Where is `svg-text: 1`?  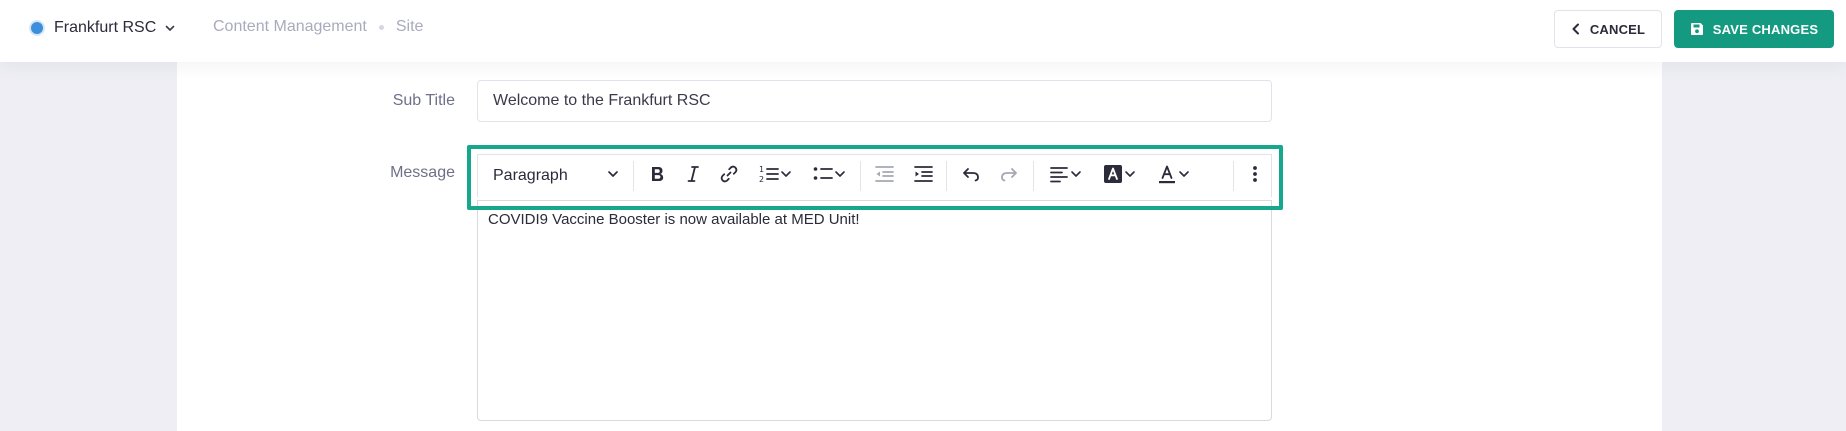
svg-text: 1 is located at coordinates (761, 169).